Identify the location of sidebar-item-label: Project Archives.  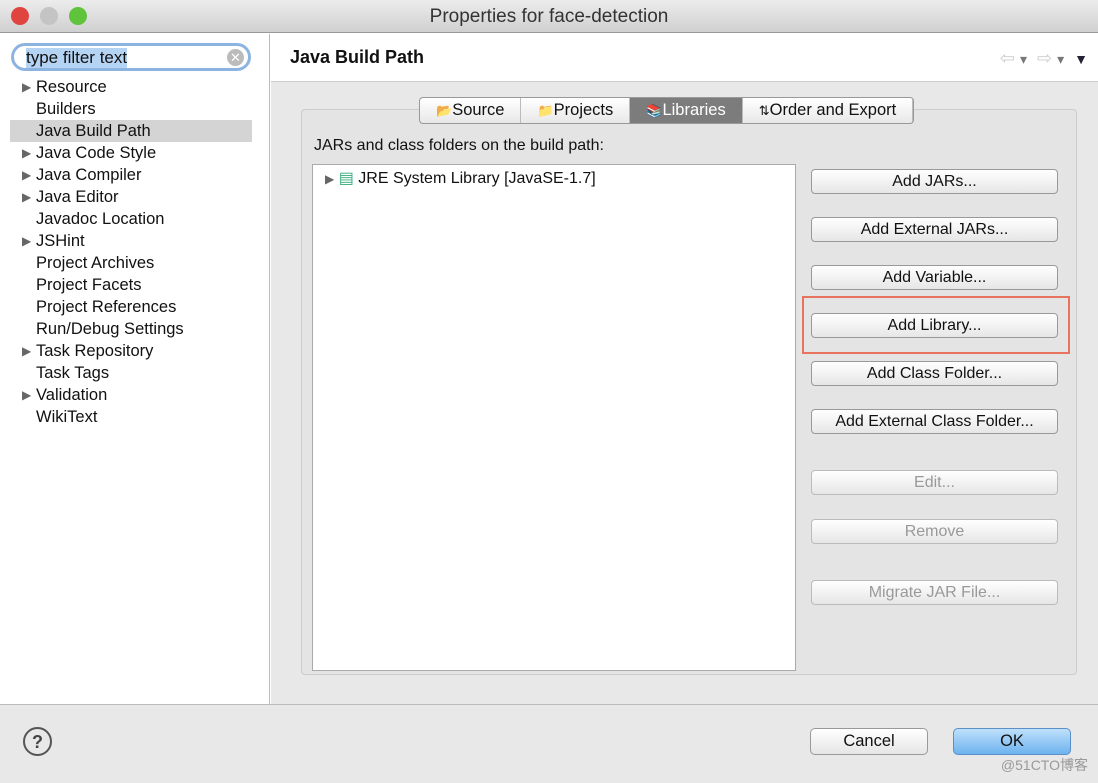
(95, 263).